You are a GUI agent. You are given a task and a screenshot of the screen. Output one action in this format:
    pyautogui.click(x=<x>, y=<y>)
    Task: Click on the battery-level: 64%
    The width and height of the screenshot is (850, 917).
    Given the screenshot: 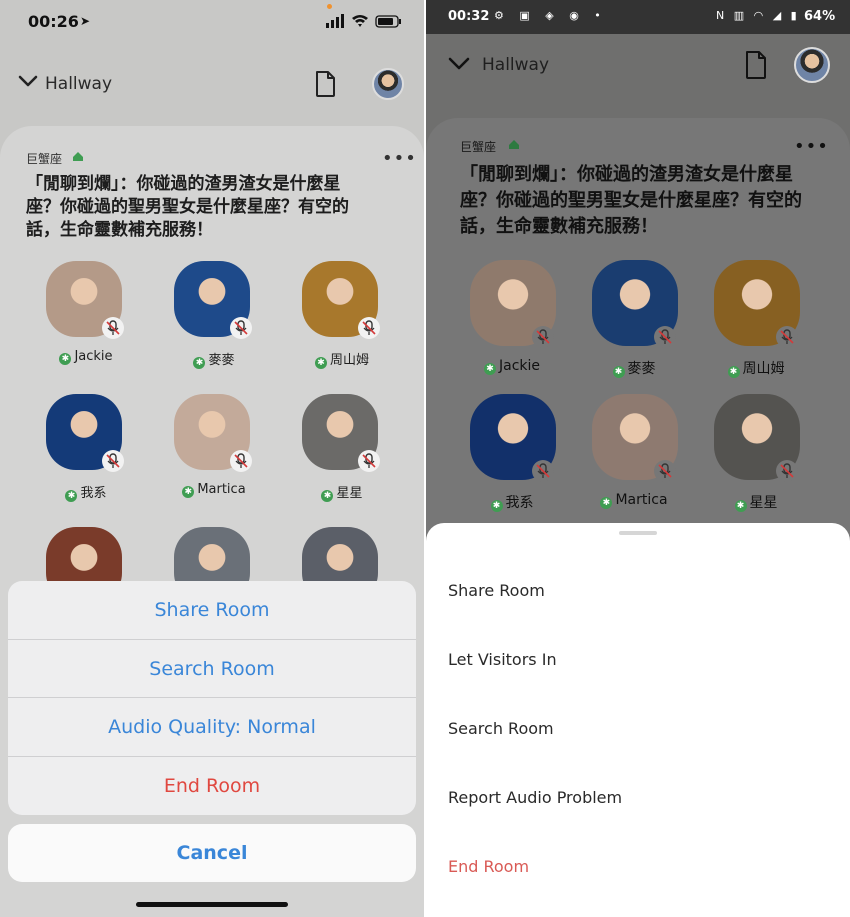 What is the action you would take?
    pyautogui.click(x=820, y=16)
    